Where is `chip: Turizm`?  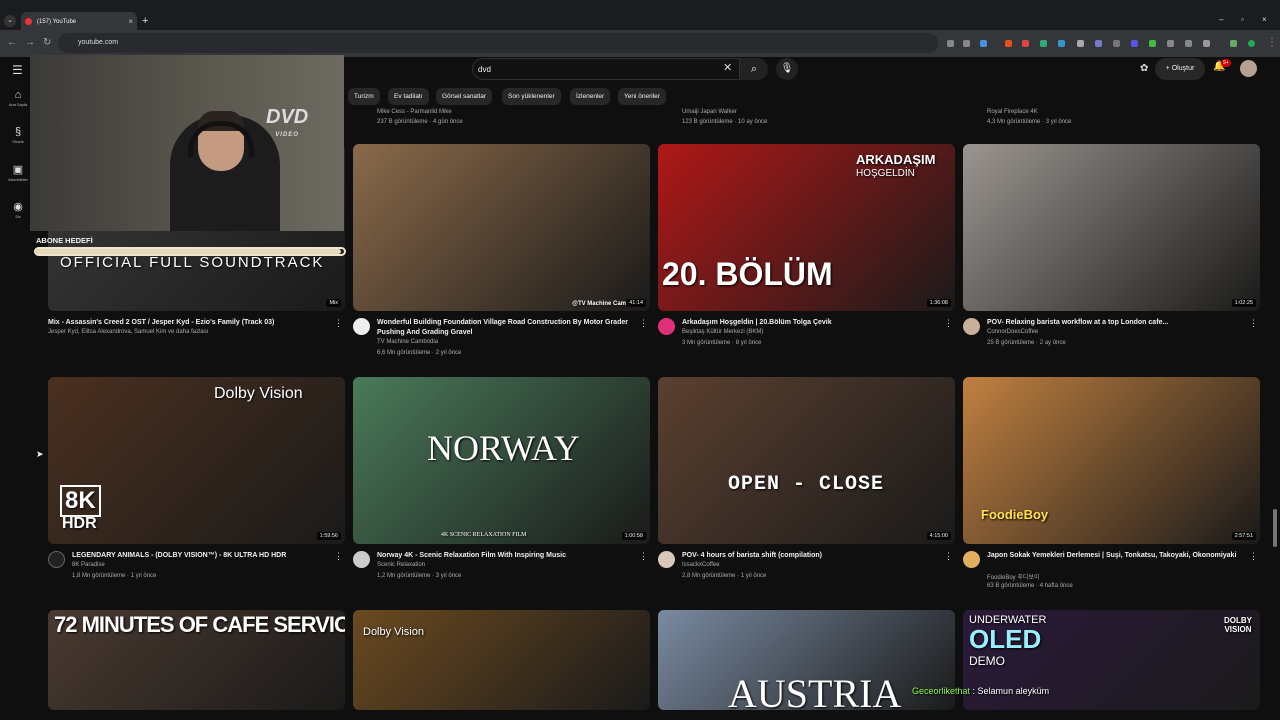 chip: Turizm is located at coordinates (364, 96).